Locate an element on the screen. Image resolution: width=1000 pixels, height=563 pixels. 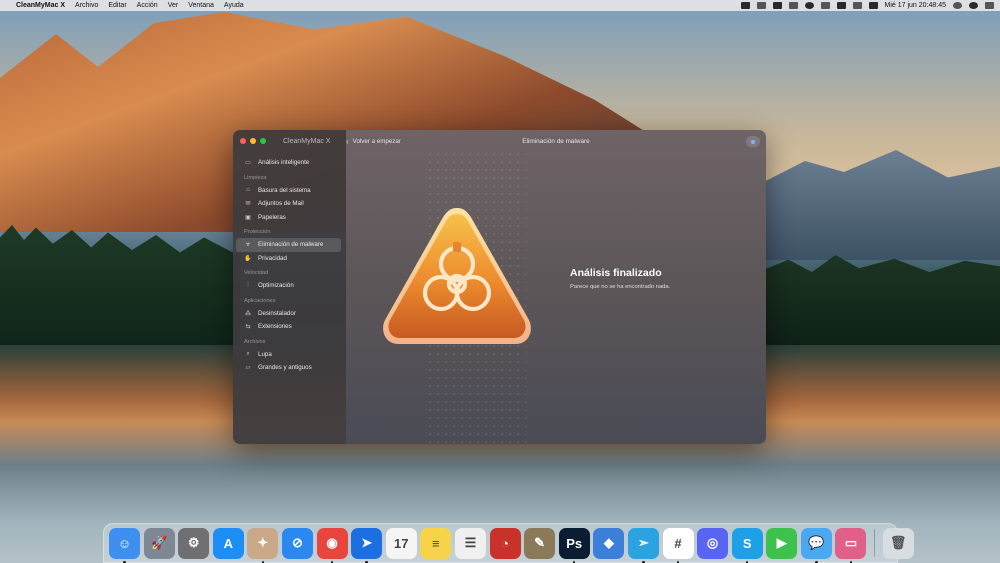
dock-glyph: 17 is located at coordinates (401, 543).